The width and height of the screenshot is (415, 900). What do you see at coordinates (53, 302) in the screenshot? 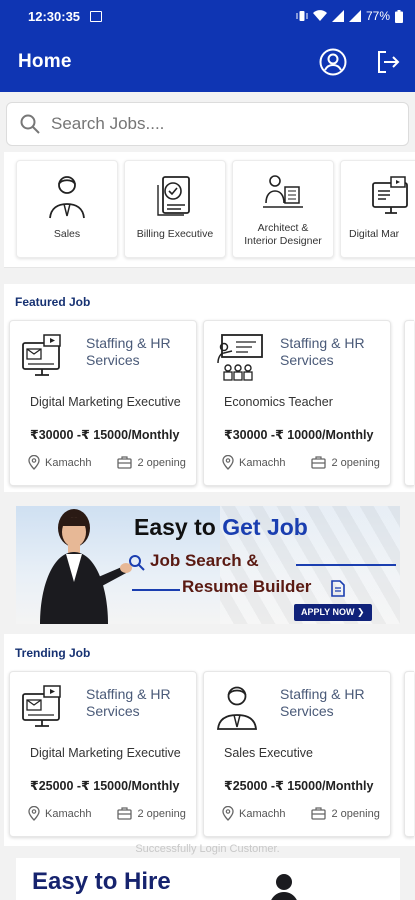
I see `featured-job-title: Featured Job` at bounding box center [53, 302].